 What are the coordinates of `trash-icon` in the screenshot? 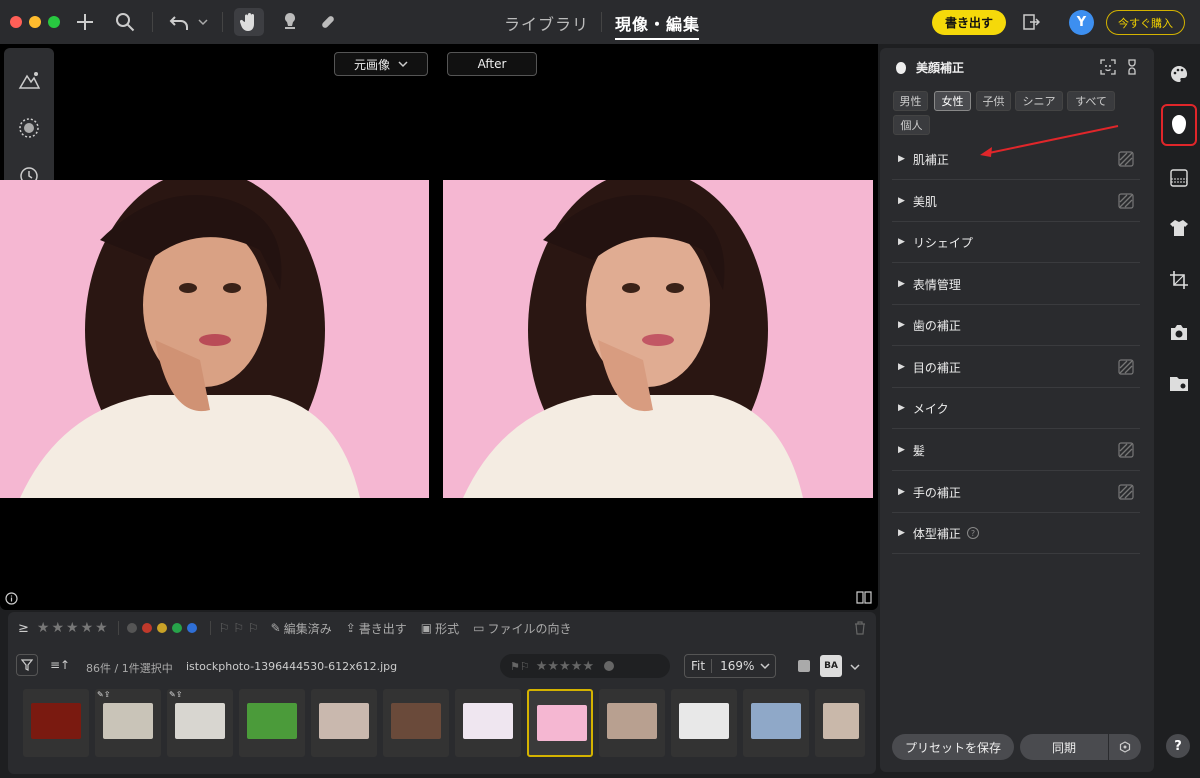 It's located at (860, 628).